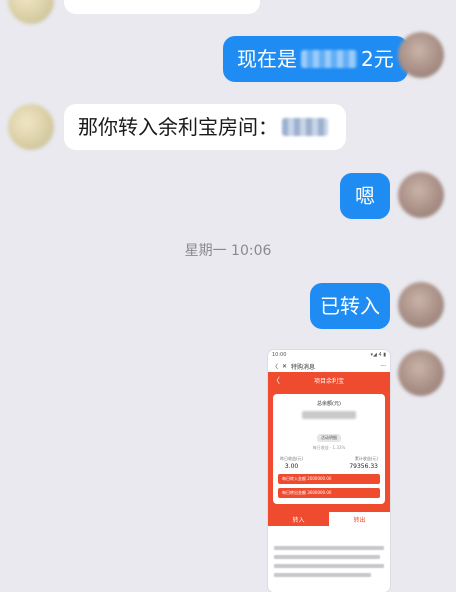  I want to click on message-text: 已转入, so click(350, 306).